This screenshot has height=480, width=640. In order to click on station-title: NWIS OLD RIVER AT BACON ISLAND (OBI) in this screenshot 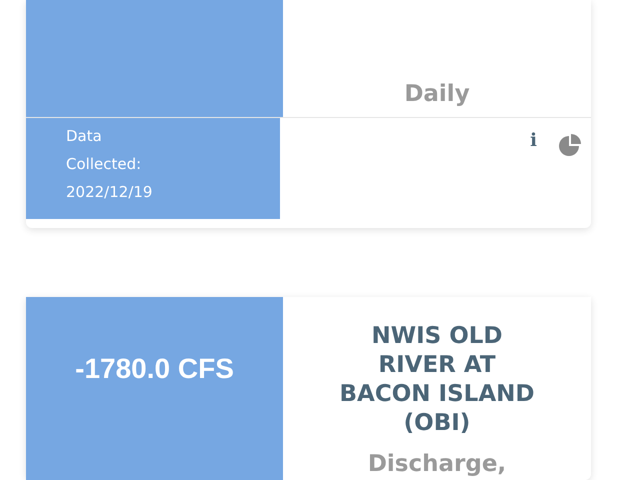, I will do `click(437, 380)`.